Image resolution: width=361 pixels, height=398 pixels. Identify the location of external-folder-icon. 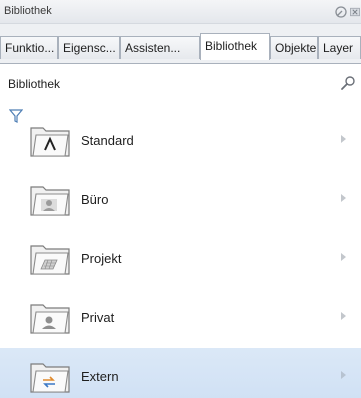
(50, 378).